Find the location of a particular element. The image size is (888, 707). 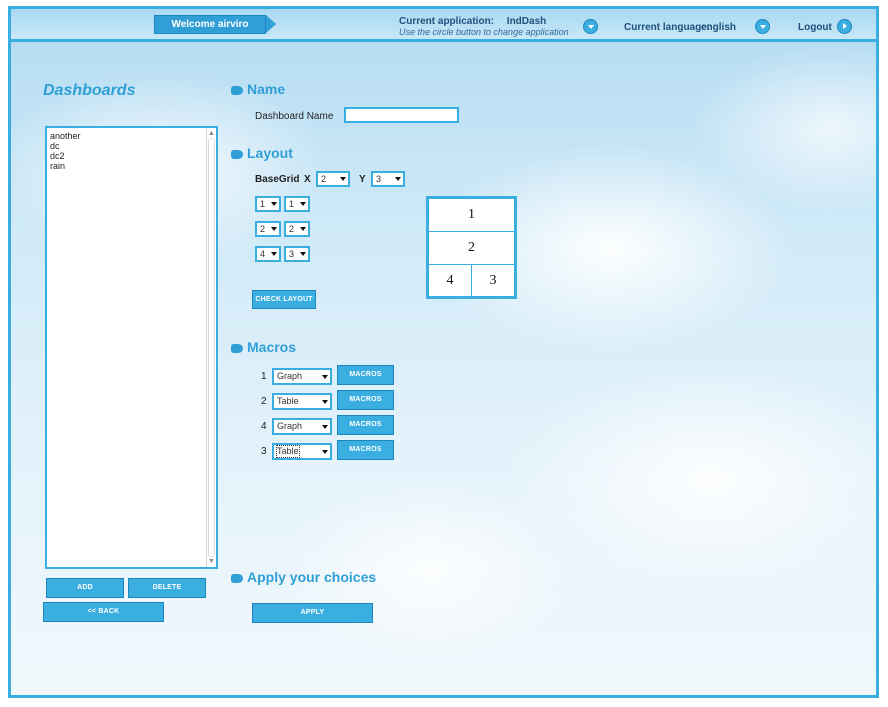

dashboards-list: another dc dc2 rain ▲ ▼ is located at coordinates (131, 347).